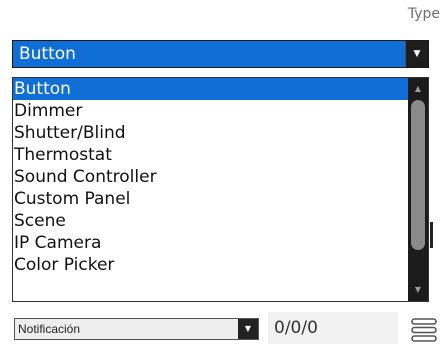  What do you see at coordinates (210, 111) in the screenshot?
I see `option-dimmer: Dimmer` at bounding box center [210, 111].